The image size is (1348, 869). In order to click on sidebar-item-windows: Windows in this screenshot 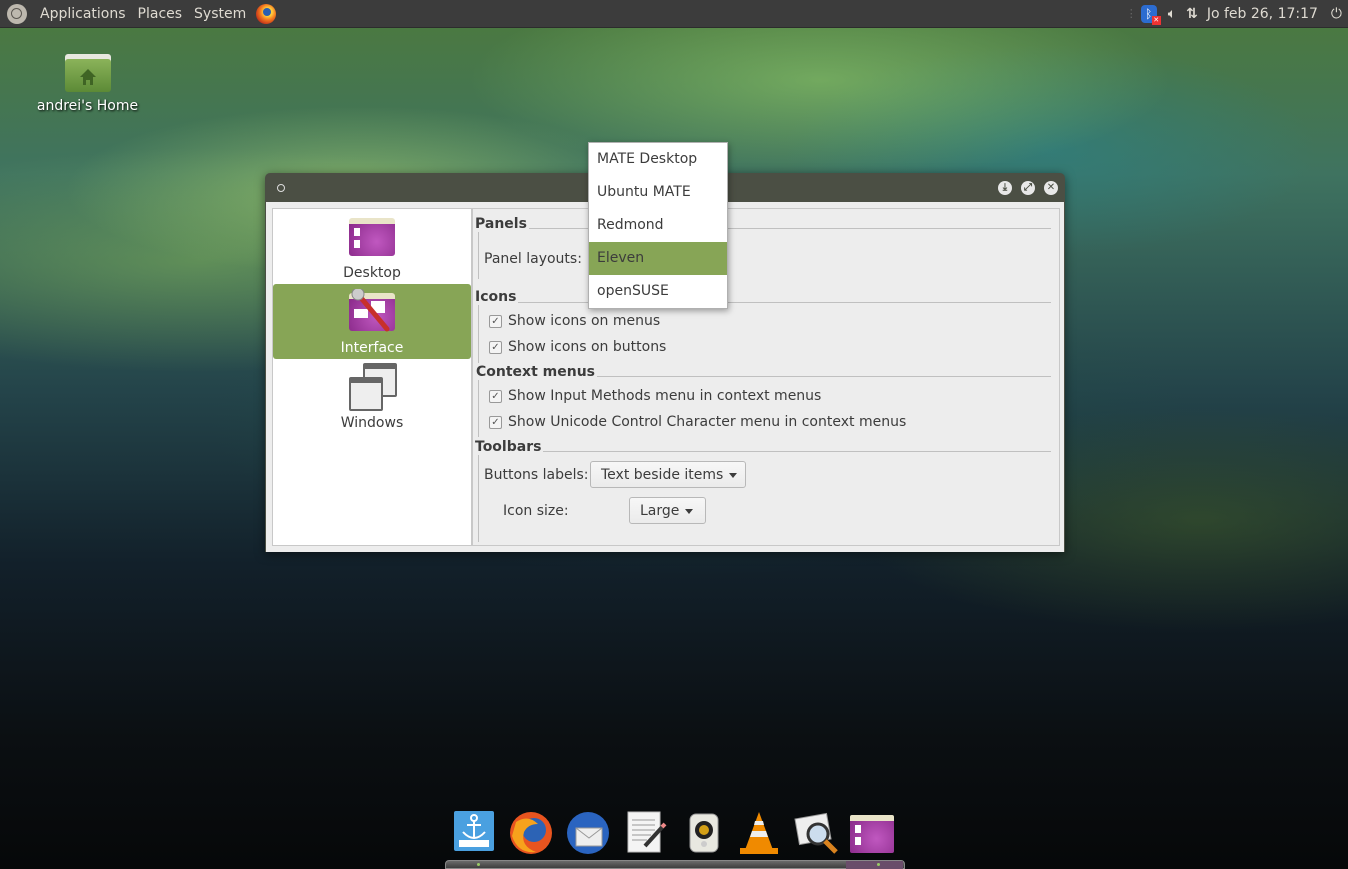, I will do `click(372, 396)`.